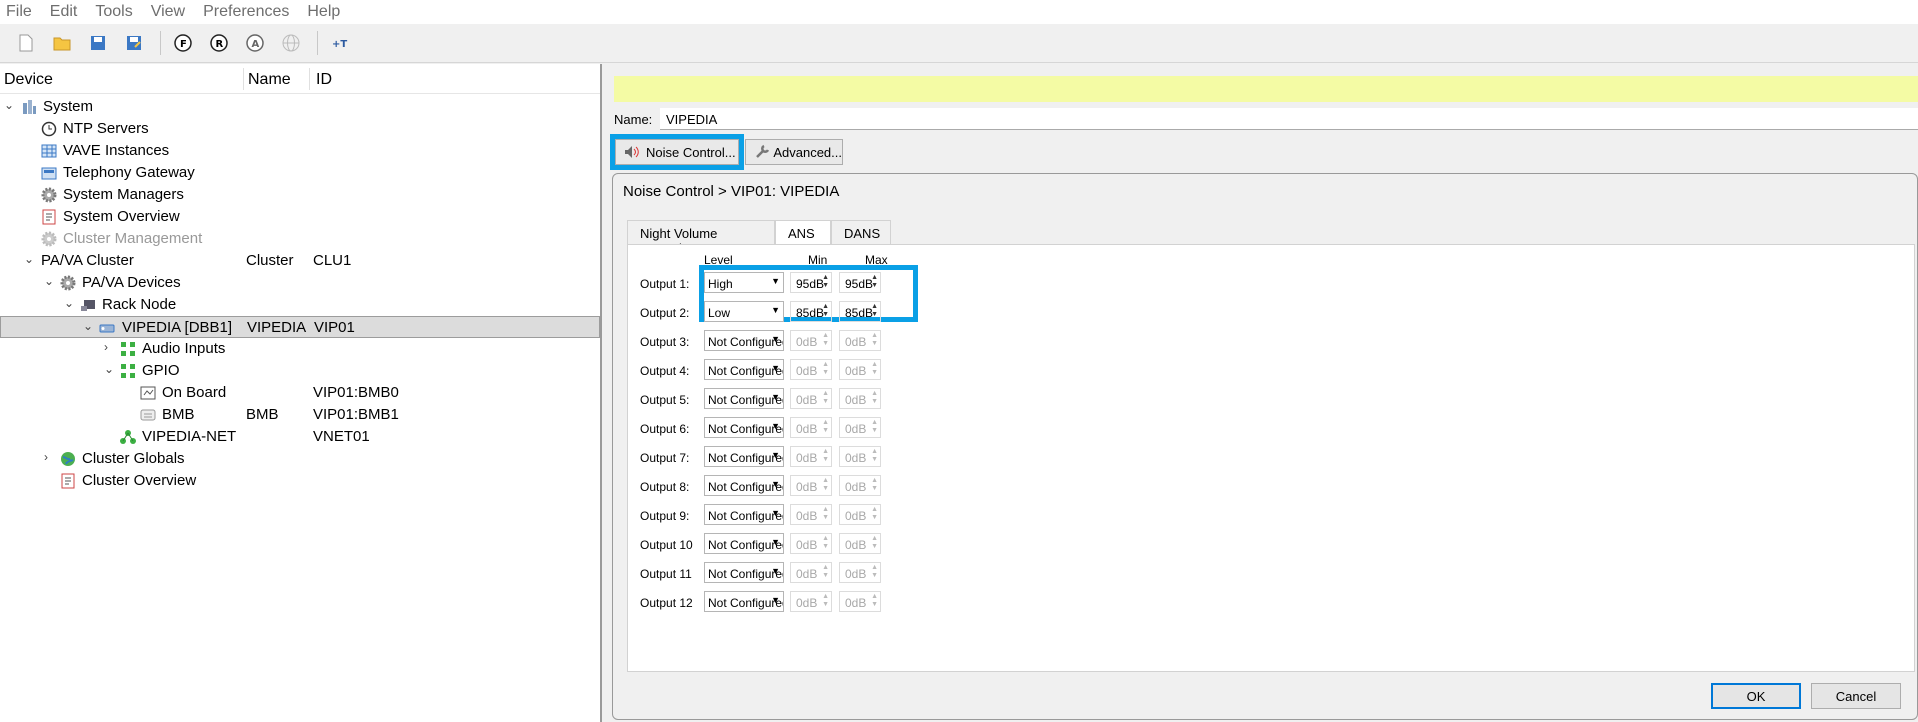  What do you see at coordinates (64, 12) in the screenshot?
I see `menu-edit: Edit` at bounding box center [64, 12].